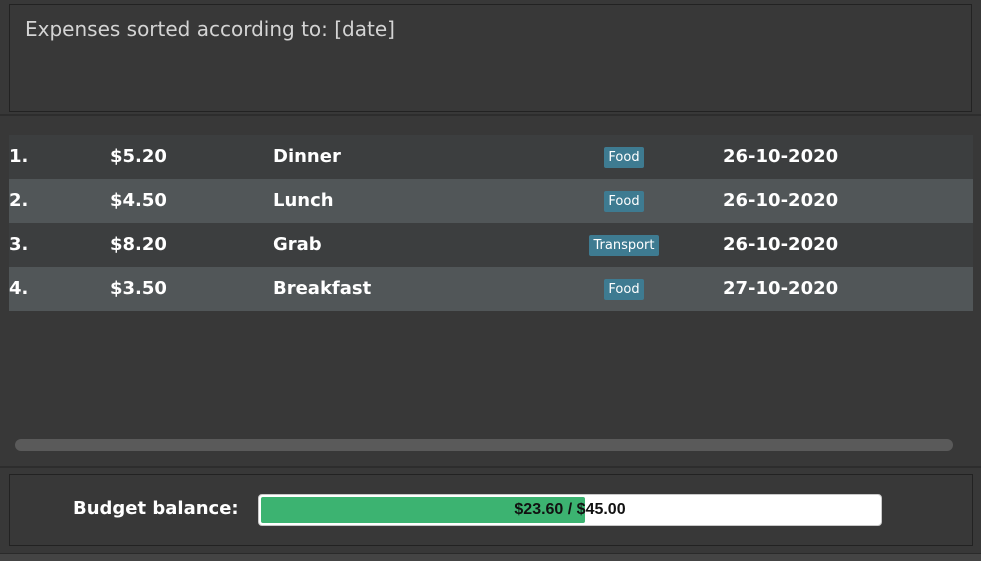 This screenshot has width=981, height=561. Describe the element at coordinates (210, 29) in the screenshot. I see `result-message: Expenses sorted according to: [date]` at that location.